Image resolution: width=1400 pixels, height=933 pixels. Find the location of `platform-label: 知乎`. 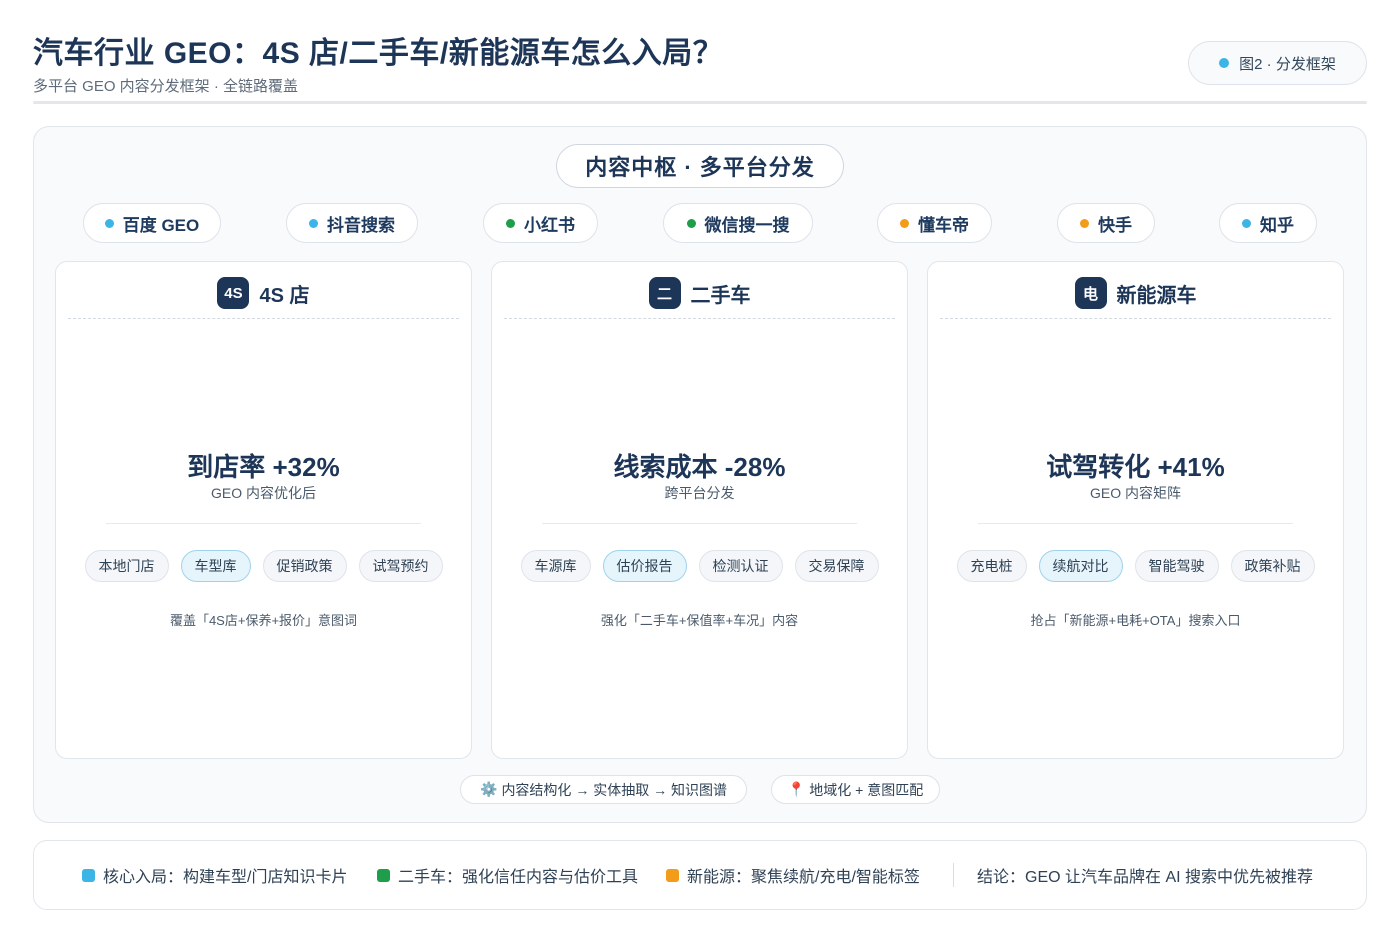

platform-label: 知乎 is located at coordinates (1277, 225).